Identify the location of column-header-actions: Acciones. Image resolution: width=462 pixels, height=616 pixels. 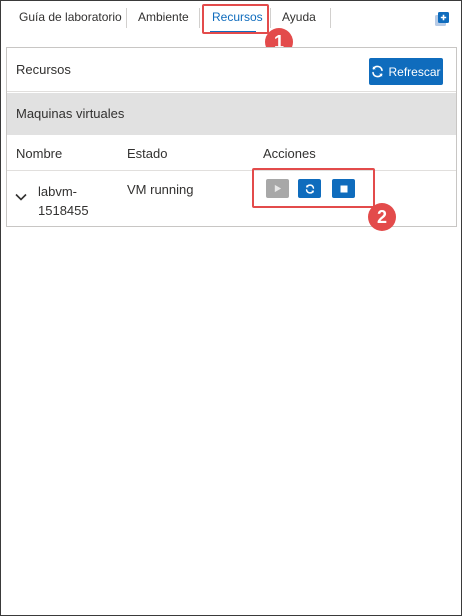
(289, 153).